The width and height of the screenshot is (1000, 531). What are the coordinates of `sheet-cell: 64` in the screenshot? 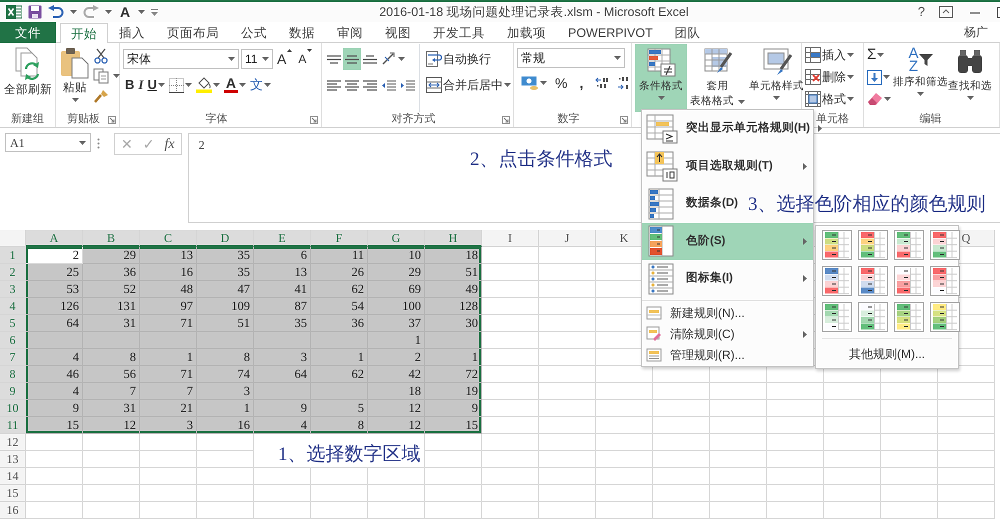 It's located at (54, 323).